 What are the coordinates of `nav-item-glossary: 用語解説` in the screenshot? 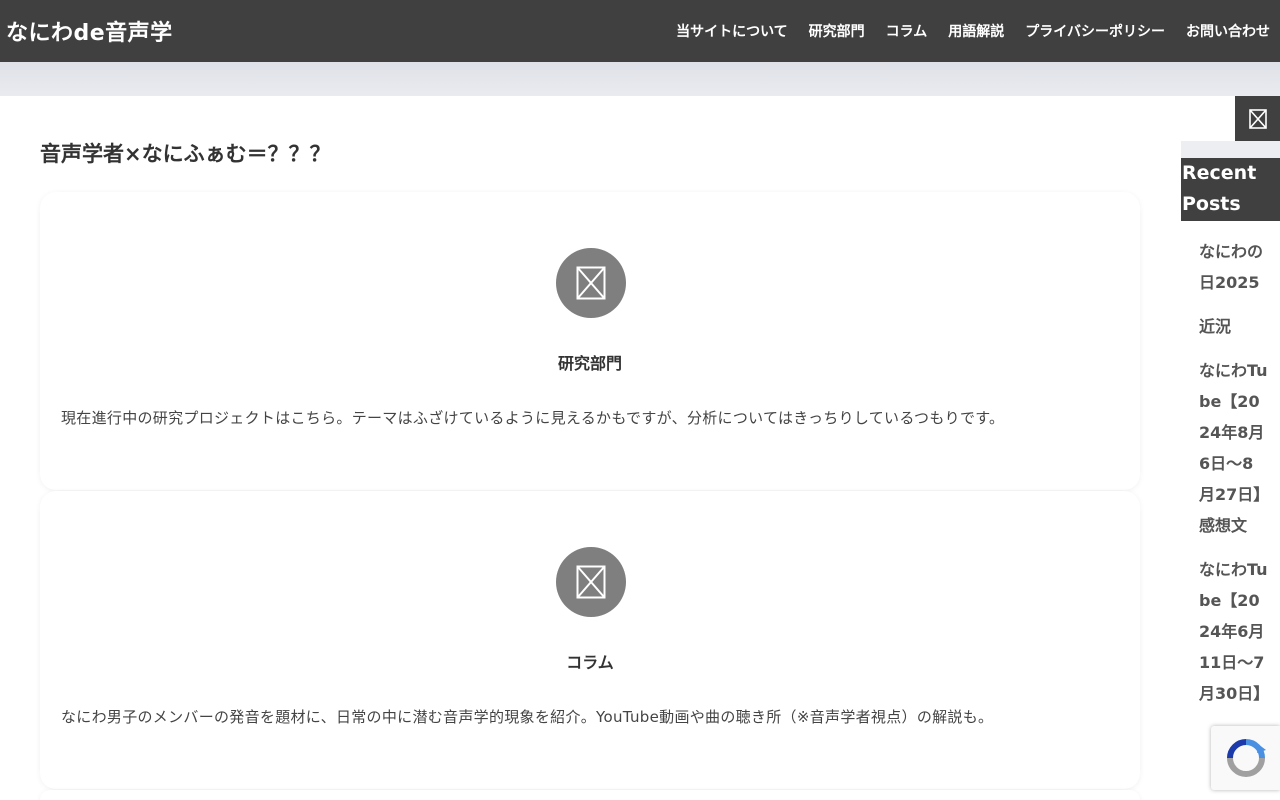 It's located at (976, 31).